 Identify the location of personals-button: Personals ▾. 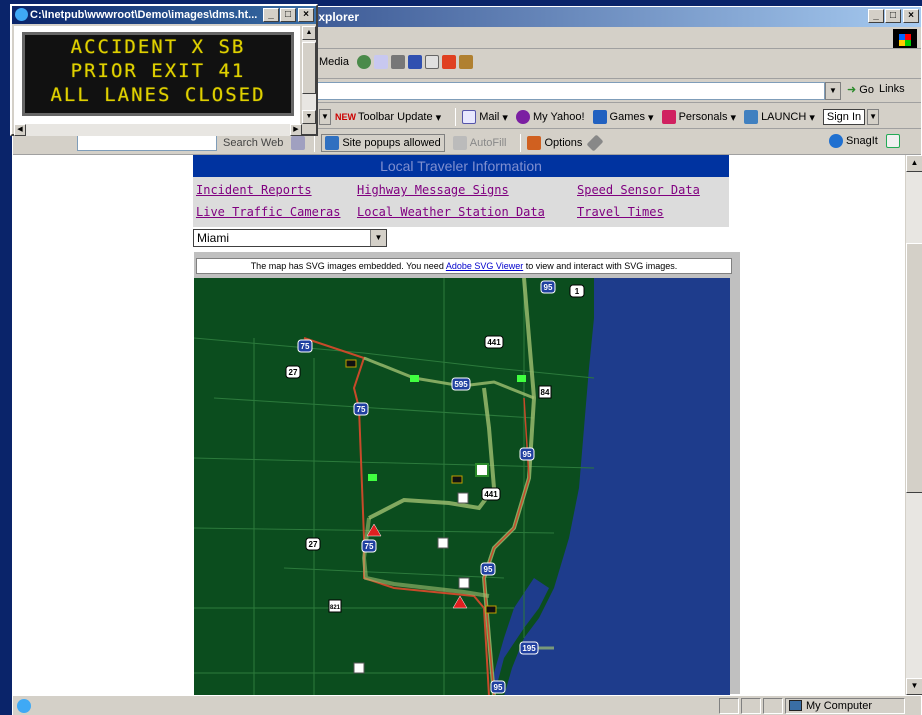
(698, 117).